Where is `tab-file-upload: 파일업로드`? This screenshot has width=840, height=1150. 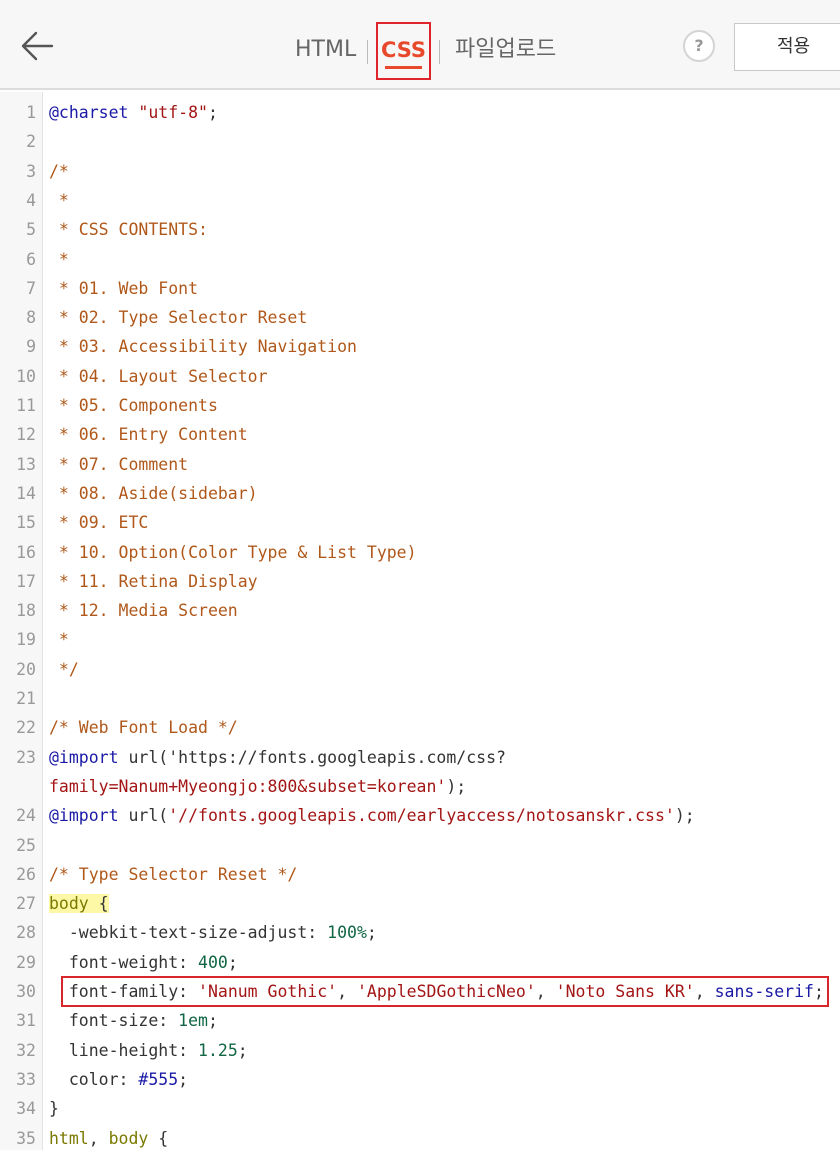 tab-file-upload: 파일업로드 is located at coordinates (505, 50).